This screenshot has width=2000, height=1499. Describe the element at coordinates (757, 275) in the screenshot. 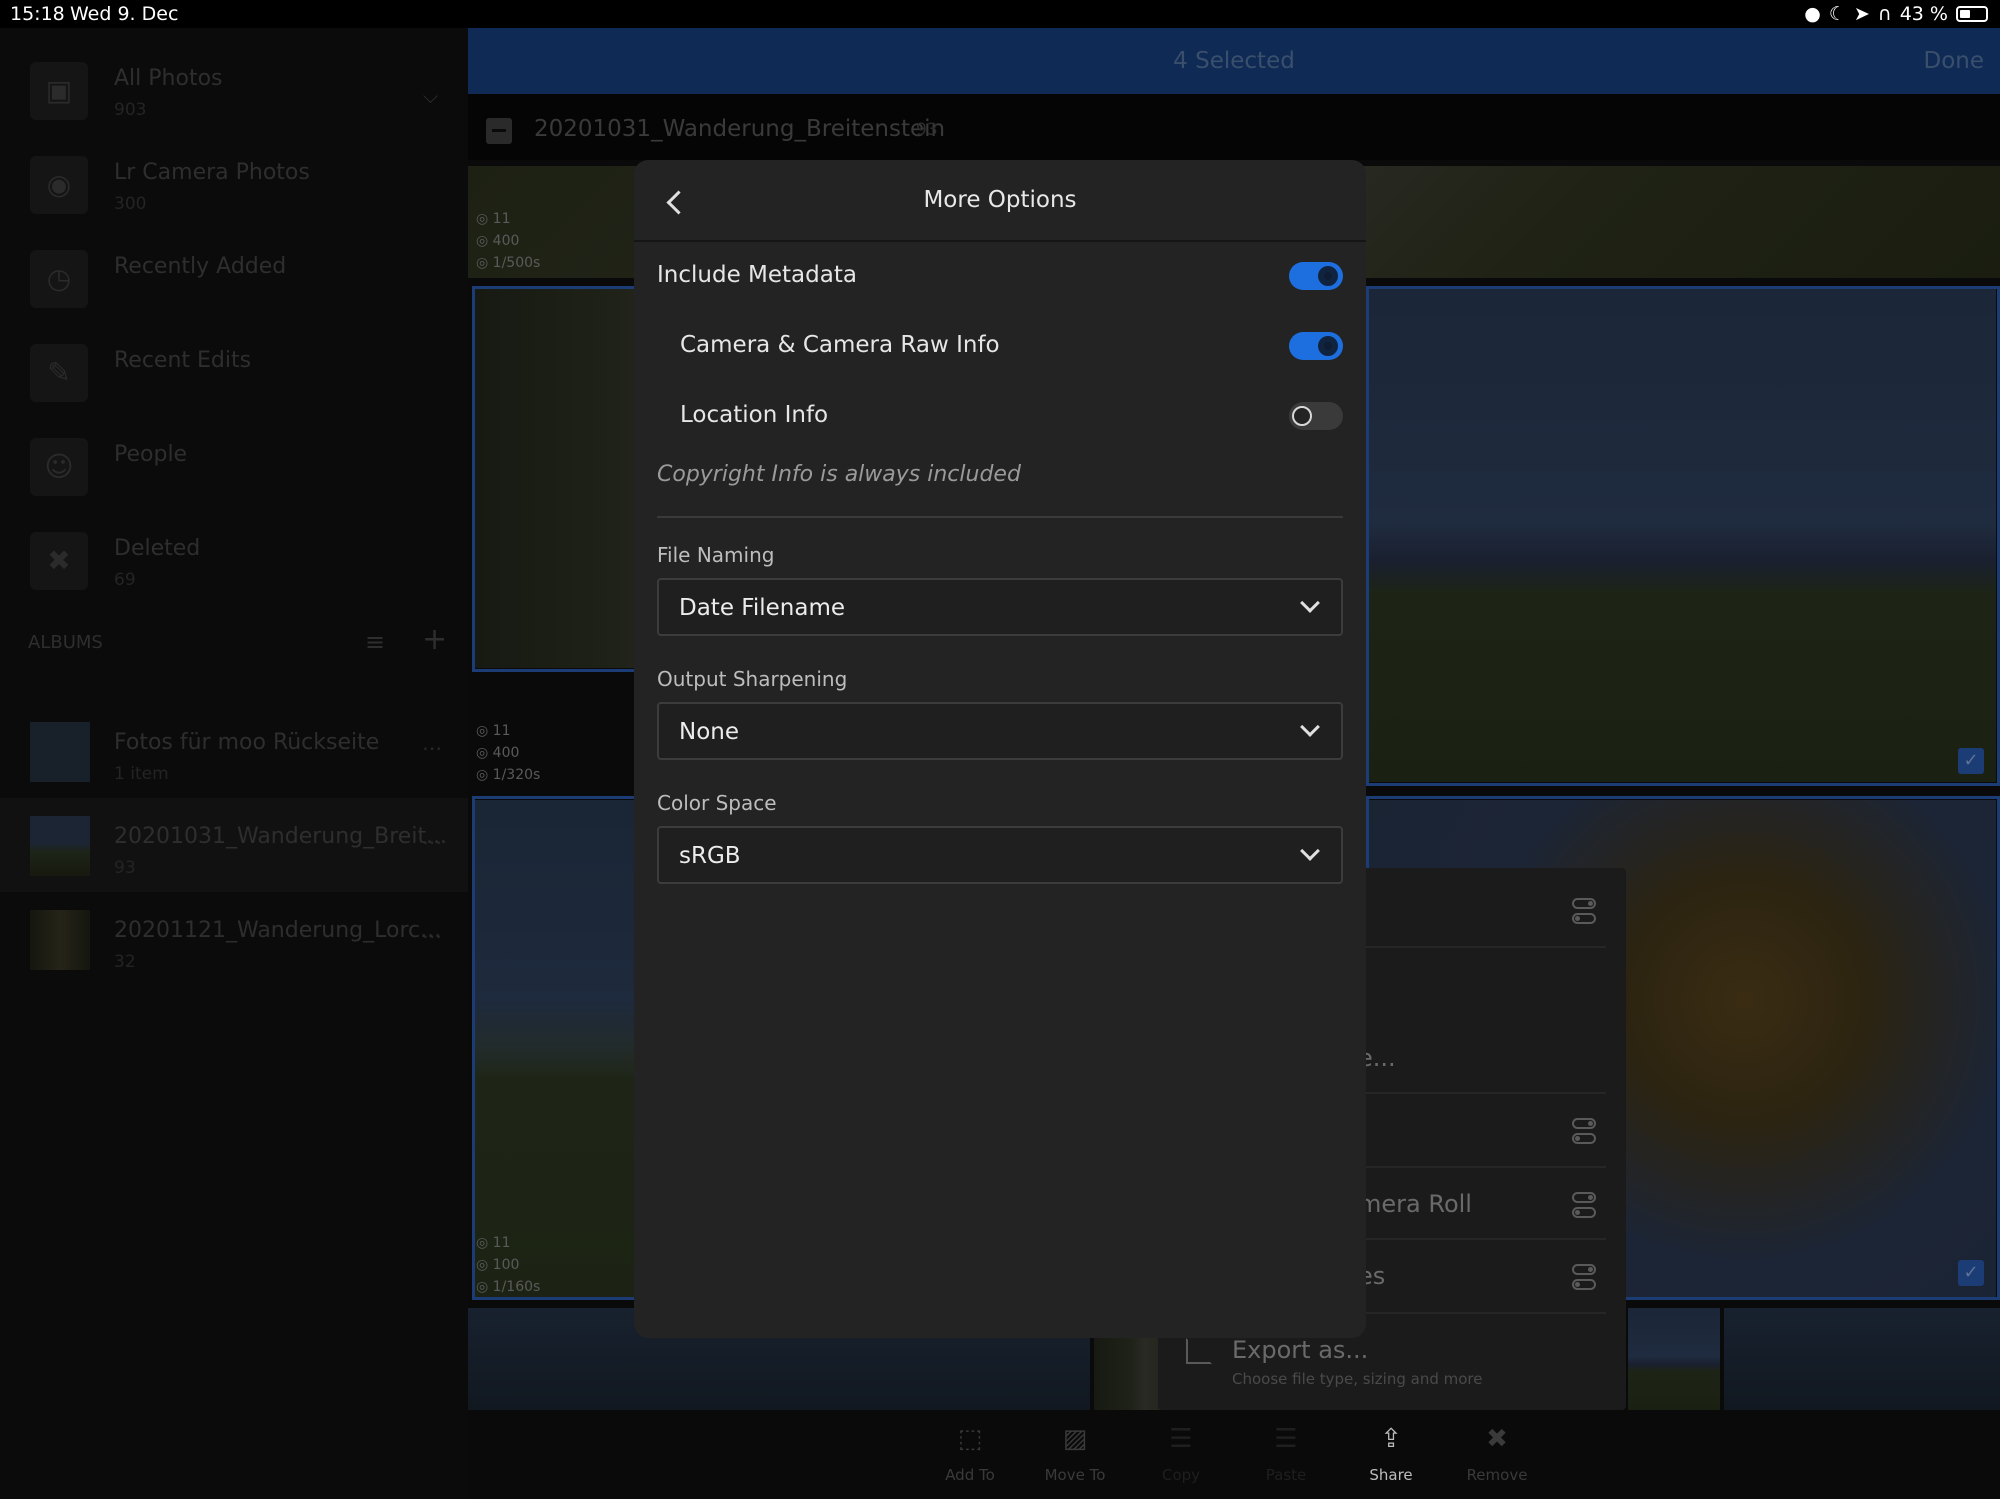

I see `include-metadata-label: Include Metadata` at that location.